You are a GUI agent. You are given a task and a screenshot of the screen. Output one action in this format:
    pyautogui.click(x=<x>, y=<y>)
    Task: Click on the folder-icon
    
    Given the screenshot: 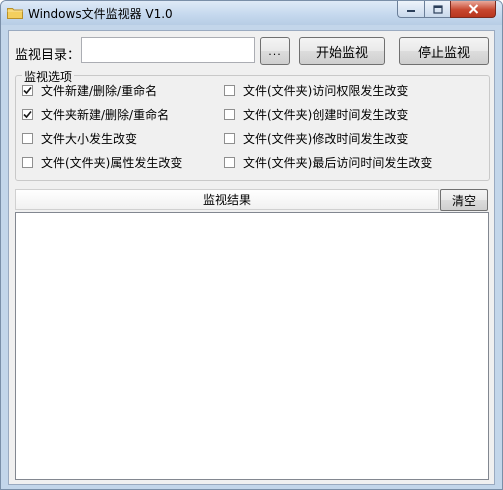 What is the action you would take?
    pyautogui.click(x=15, y=13)
    